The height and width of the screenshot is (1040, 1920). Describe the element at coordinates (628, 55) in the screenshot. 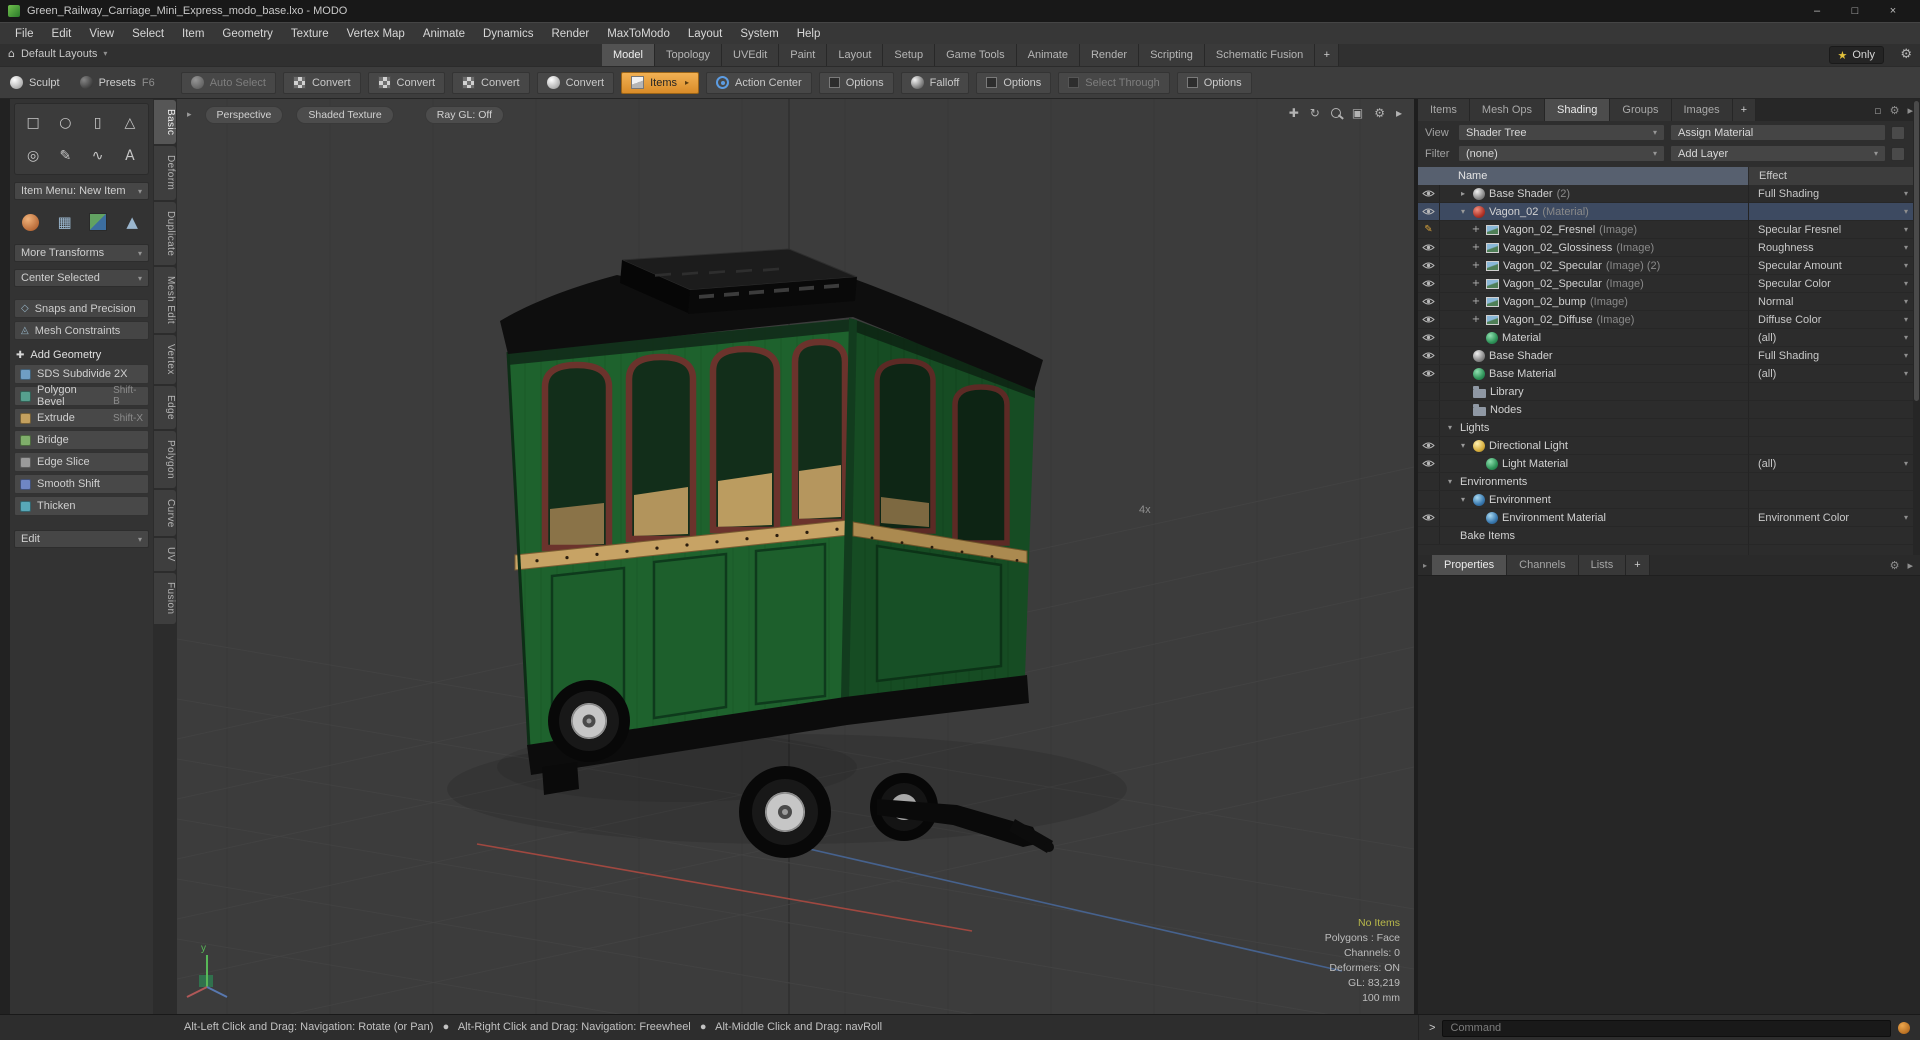

I see `layout-tab-model: Model` at that location.